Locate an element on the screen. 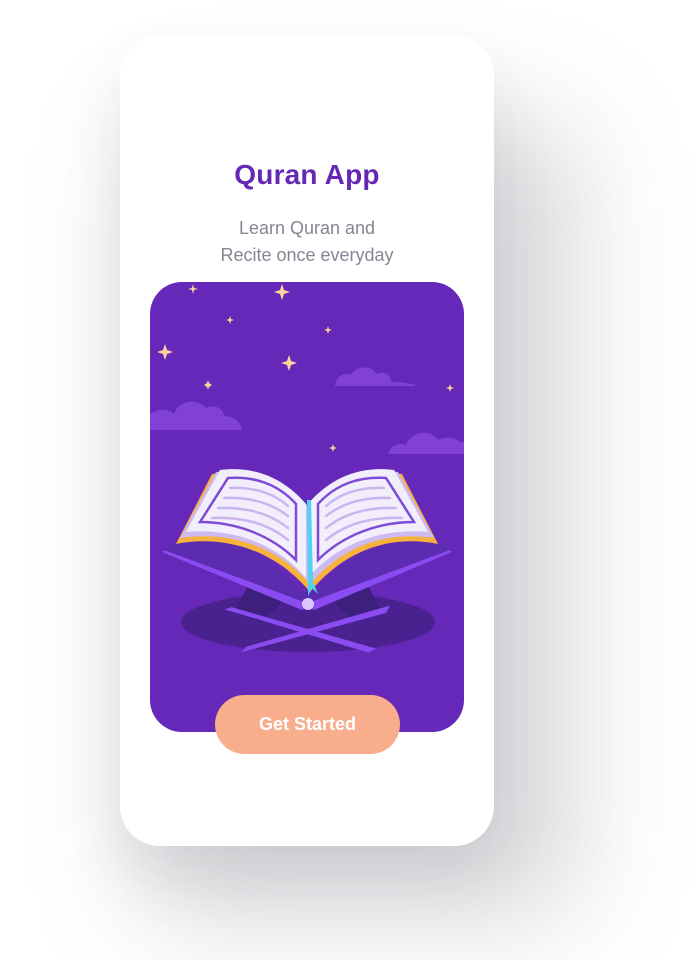  open-quran-icon is located at coordinates (307, 532).